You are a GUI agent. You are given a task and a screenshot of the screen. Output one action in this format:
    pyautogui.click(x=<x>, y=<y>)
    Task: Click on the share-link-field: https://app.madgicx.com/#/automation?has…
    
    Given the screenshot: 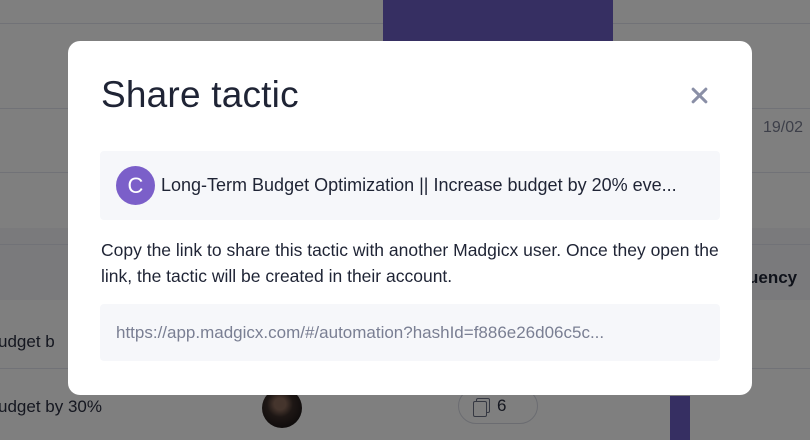 What is the action you would take?
    pyautogui.click(x=410, y=332)
    